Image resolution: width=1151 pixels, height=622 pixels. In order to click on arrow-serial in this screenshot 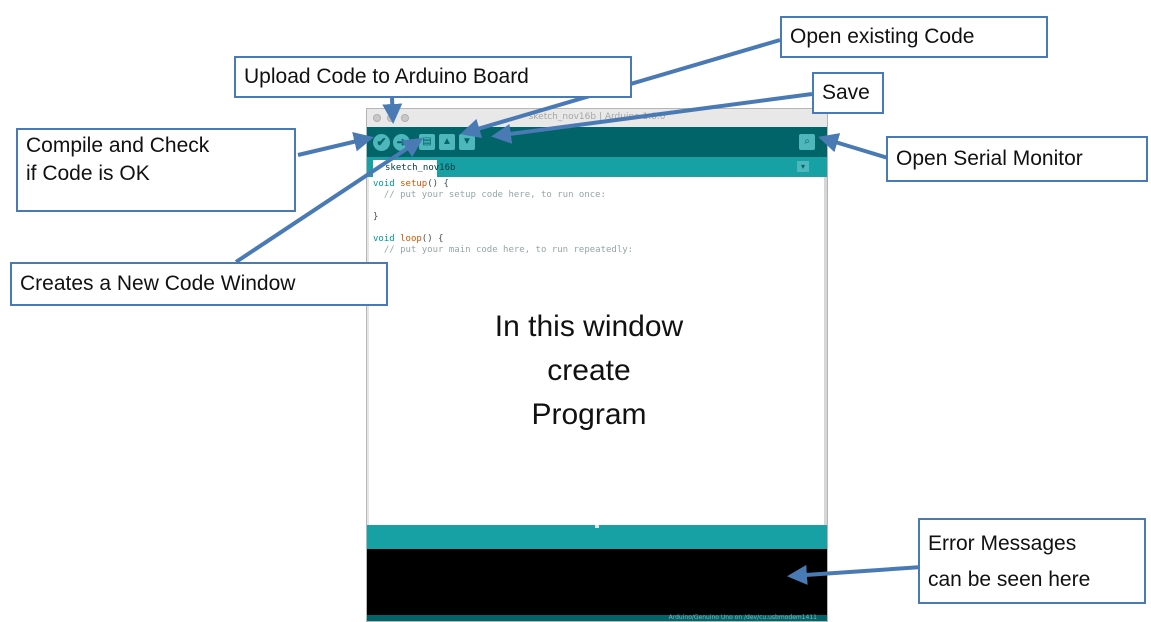, I will do `click(853, 146)`.